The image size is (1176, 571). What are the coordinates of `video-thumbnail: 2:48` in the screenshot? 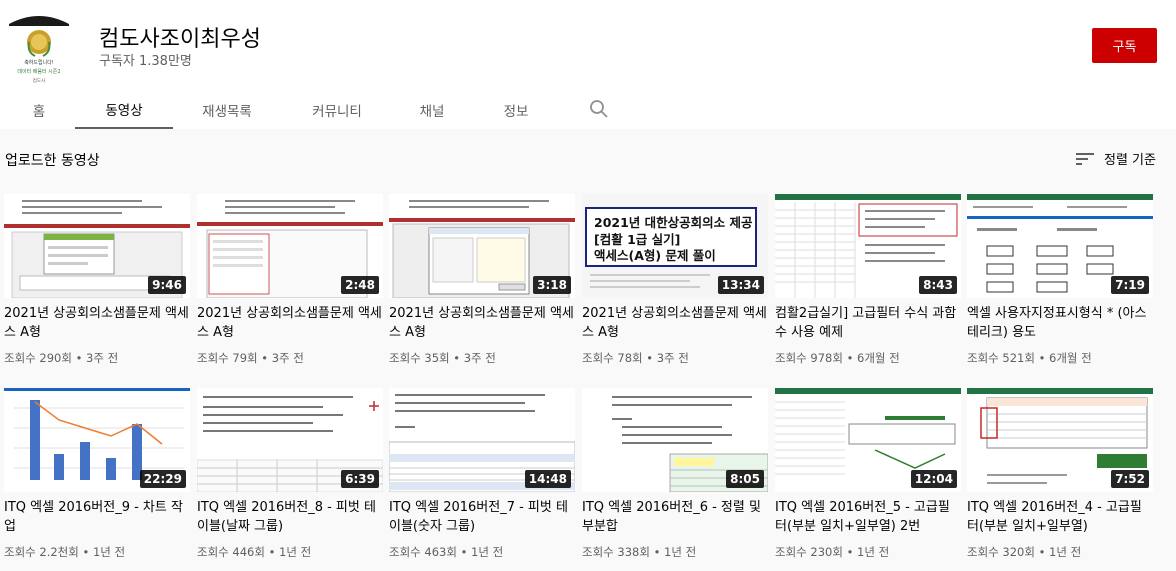 It's located at (290, 246).